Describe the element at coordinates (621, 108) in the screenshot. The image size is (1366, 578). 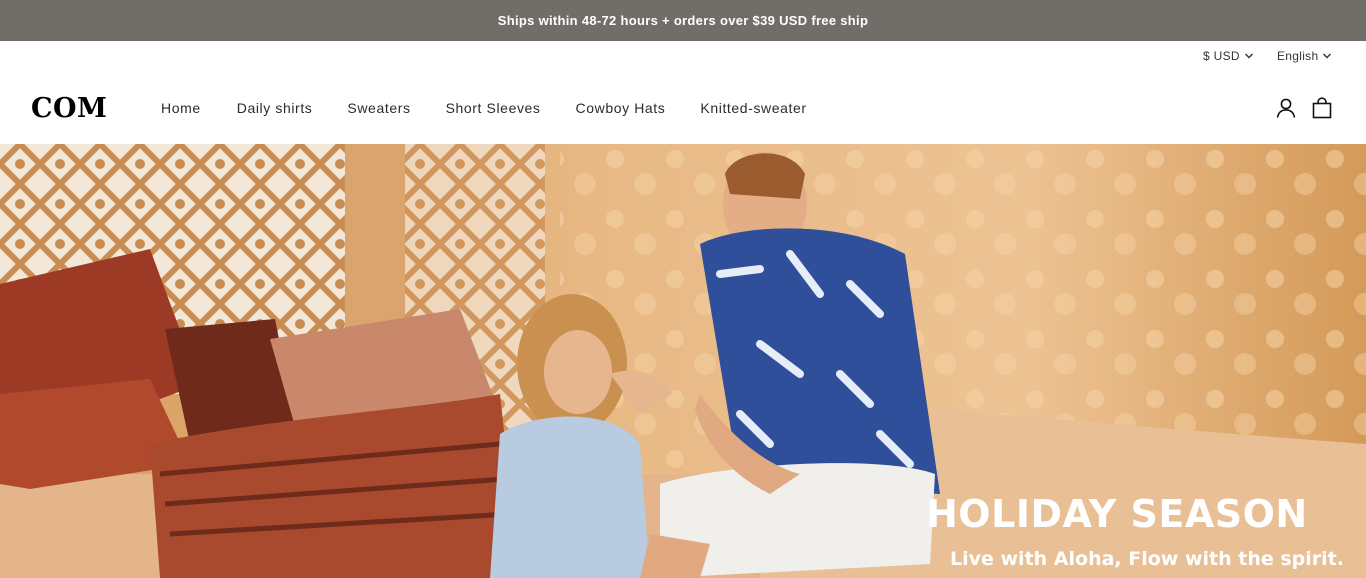
I see `nav-item-cowboy-hats: Cowboy Hats` at that location.